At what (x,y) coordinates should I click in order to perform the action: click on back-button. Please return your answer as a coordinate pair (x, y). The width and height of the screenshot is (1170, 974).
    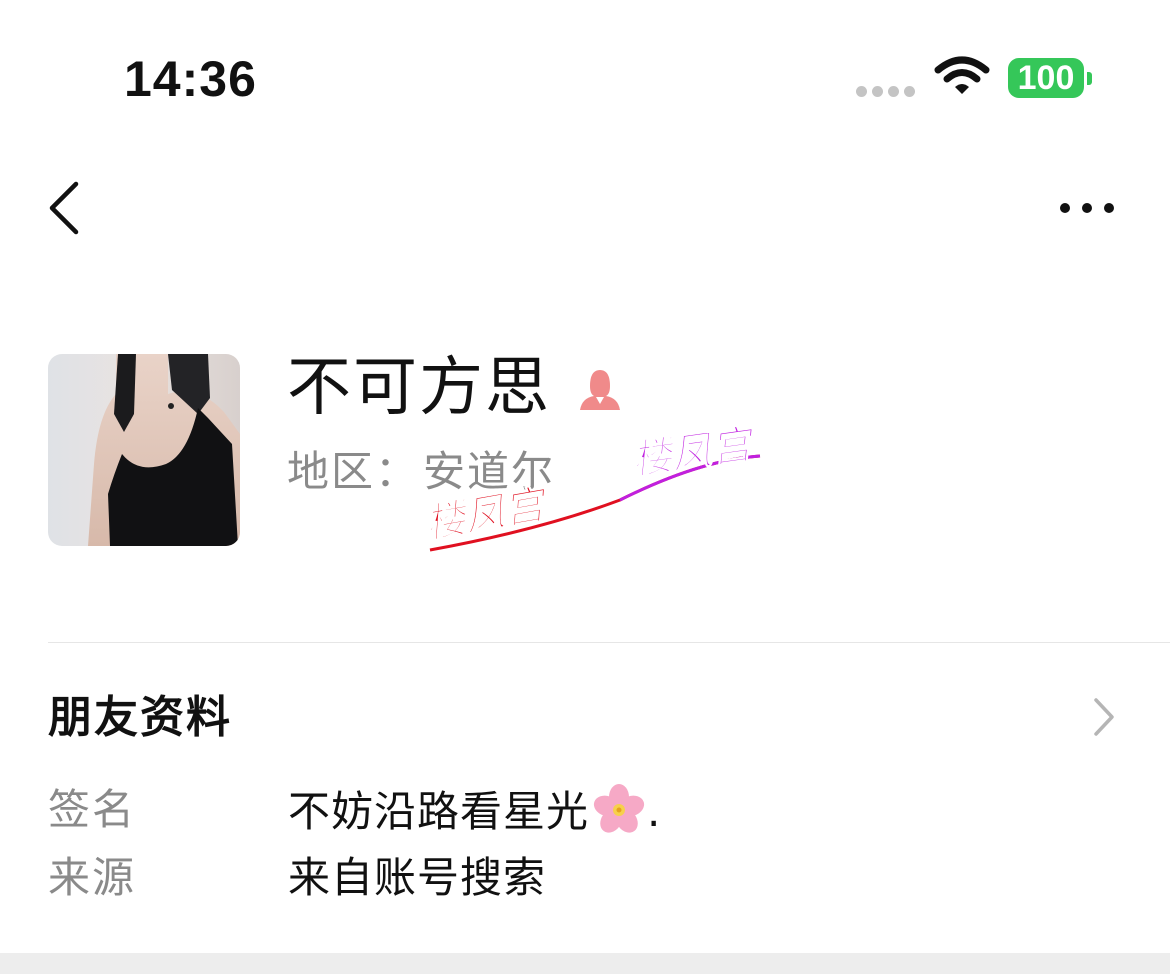
    Looking at the image, I should click on (65, 208).